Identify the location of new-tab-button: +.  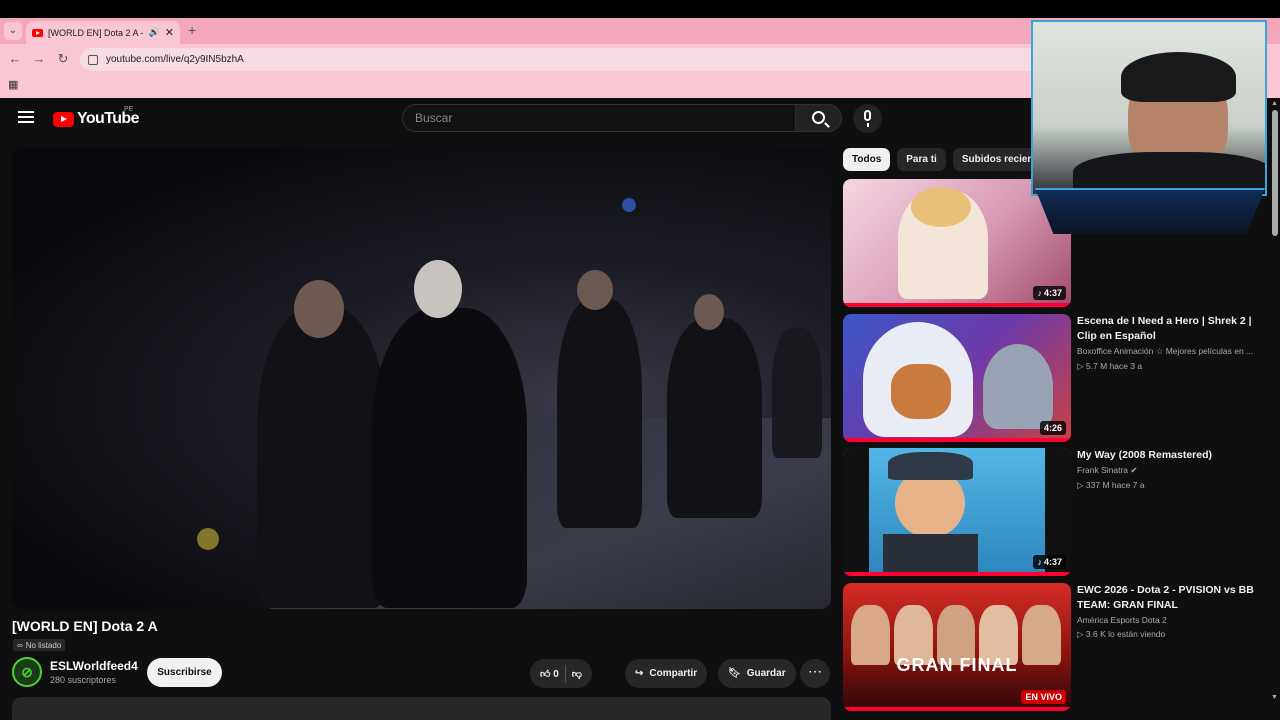
(192, 30).